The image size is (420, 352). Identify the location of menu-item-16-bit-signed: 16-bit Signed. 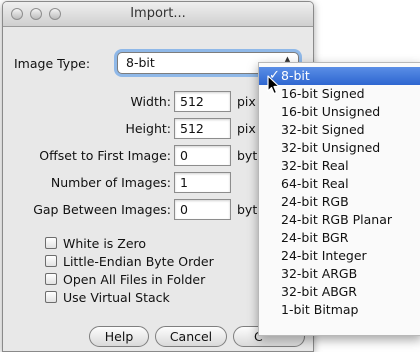
(339, 94).